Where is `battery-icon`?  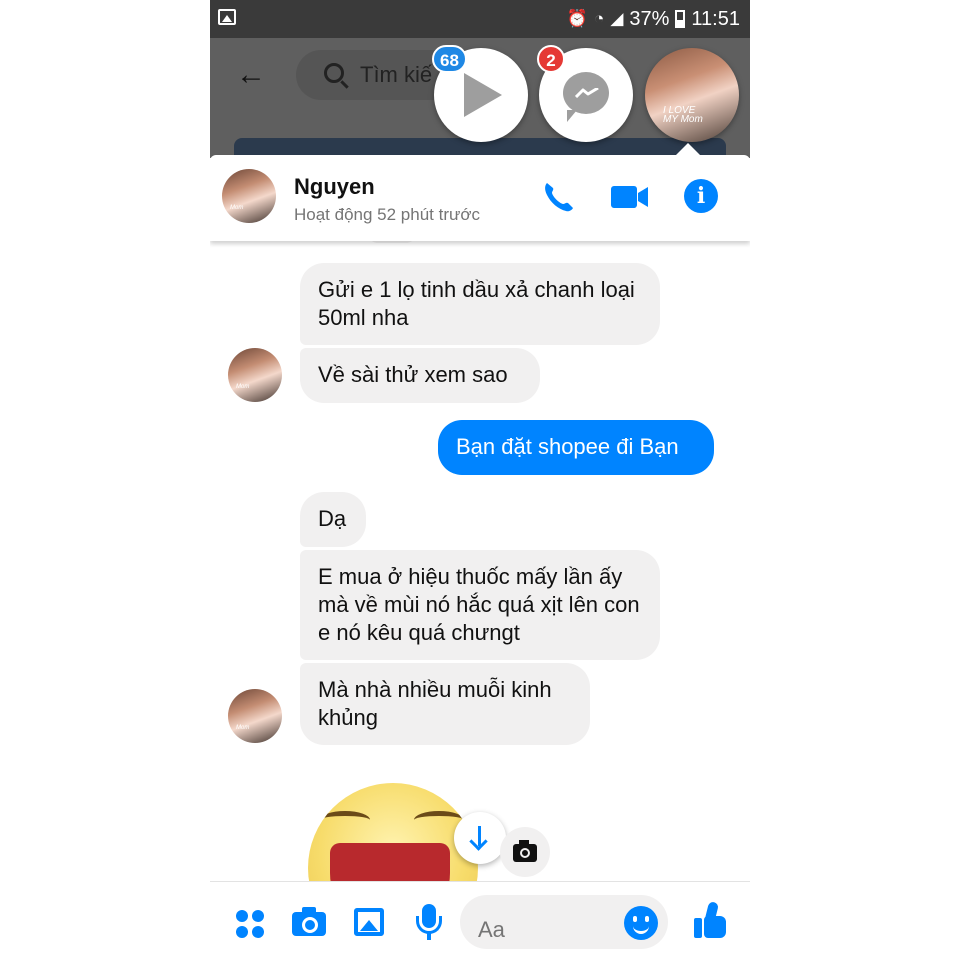
battery-icon is located at coordinates (680, 19).